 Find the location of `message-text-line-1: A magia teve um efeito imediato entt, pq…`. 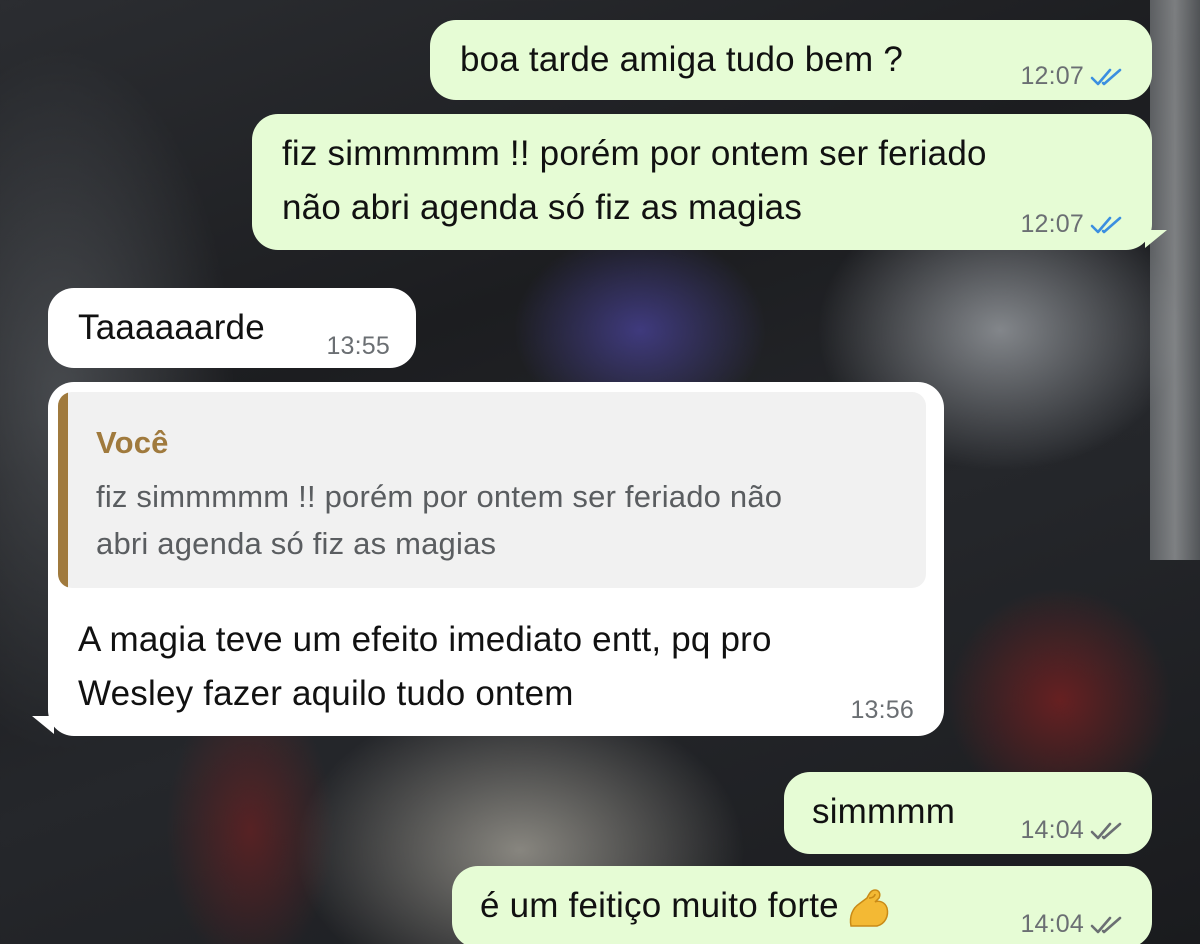

message-text-line-1: A magia teve um efeito imediato entt, pq… is located at coordinates (425, 639).